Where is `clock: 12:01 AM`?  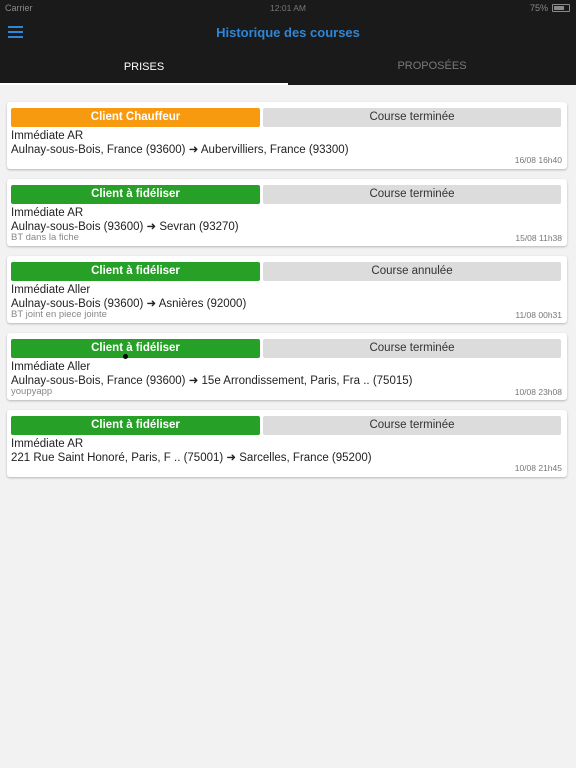
clock: 12:01 AM is located at coordinates (288, 8).